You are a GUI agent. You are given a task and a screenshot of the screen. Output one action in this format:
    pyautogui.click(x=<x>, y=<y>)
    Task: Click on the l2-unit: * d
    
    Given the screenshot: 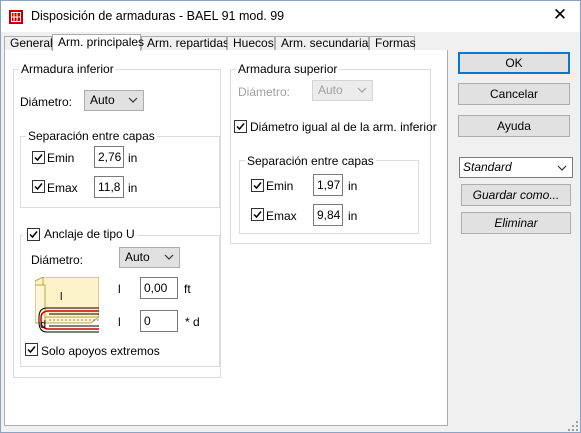 What is the action you would take?
    pyautogui.click(x=192, y=322)
    